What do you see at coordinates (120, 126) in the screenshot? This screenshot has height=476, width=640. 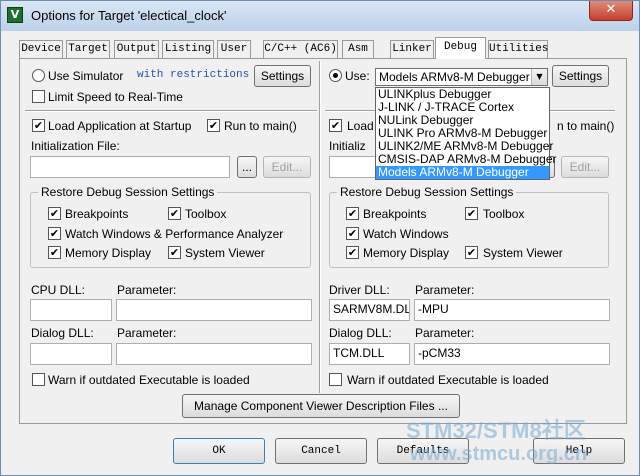 I see `load-app-label: Load Application at Startup` at bounding box center [120, 126].